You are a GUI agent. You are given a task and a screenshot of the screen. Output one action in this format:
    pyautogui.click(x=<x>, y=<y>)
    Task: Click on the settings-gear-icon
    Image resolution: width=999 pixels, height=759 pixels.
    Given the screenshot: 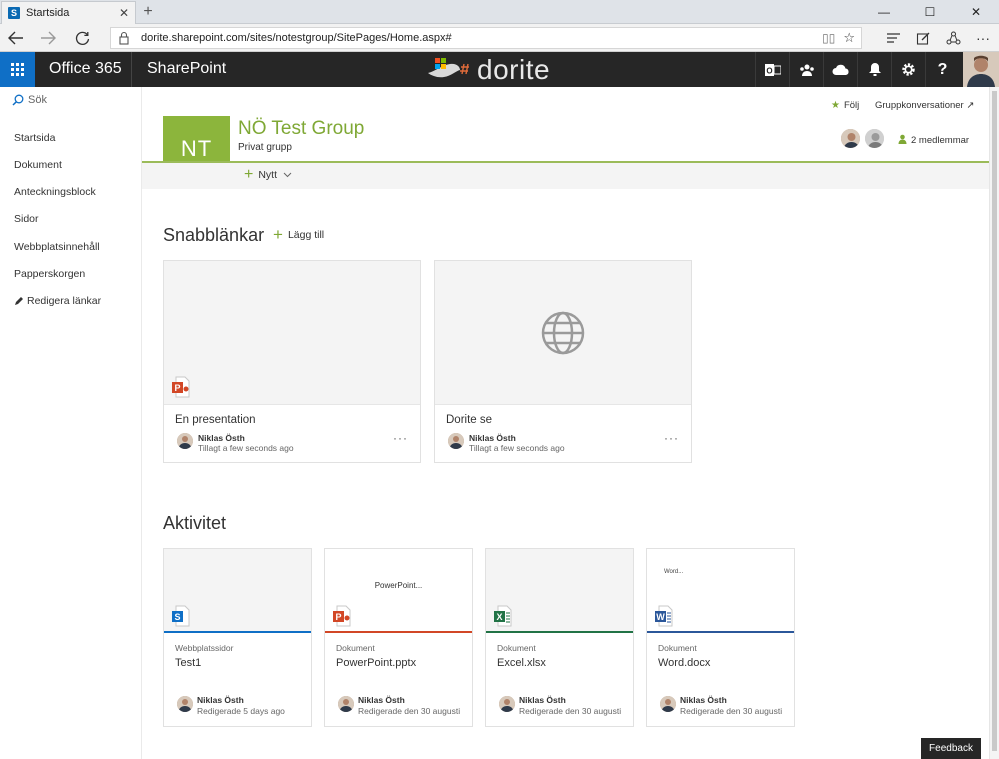 What is the action you would take?
    pyautogui.click(x=908, y=69)
    